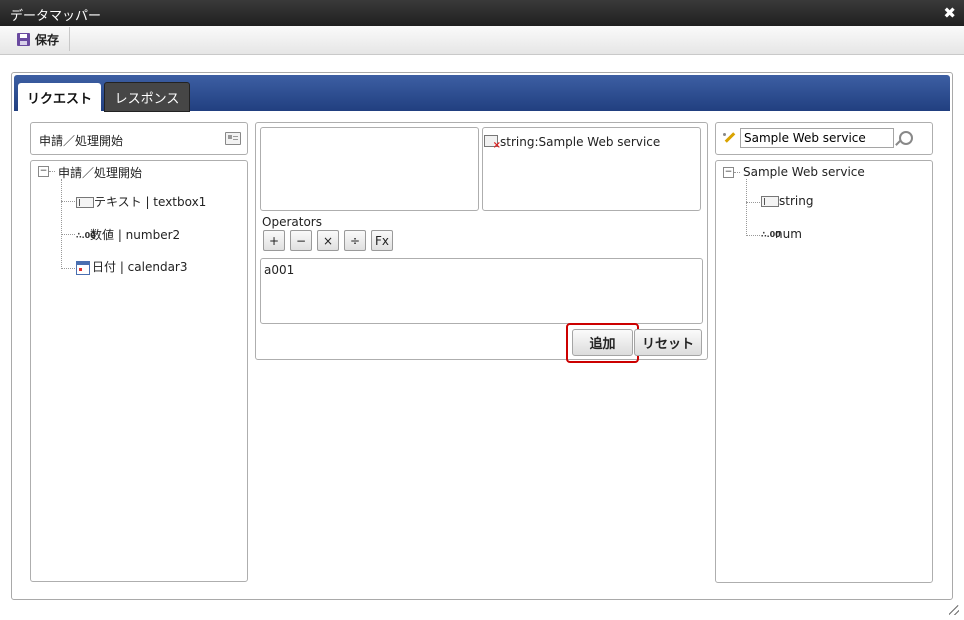  I want to click on broken-link-icon: ×, so click(492, 143).